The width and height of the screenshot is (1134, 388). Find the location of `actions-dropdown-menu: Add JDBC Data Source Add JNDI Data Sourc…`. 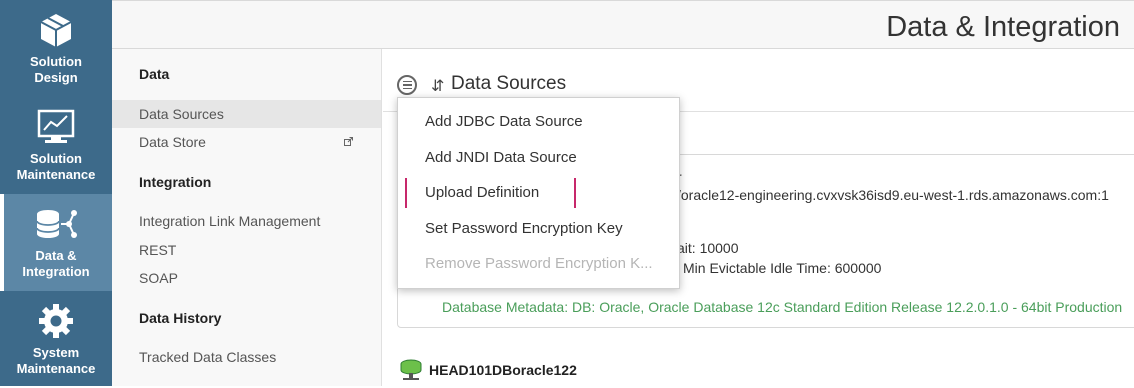

actions-dropdown-menu: Add JDBC Data Source Add JNDI Data Sourc… is located at coordinates (538, 193).